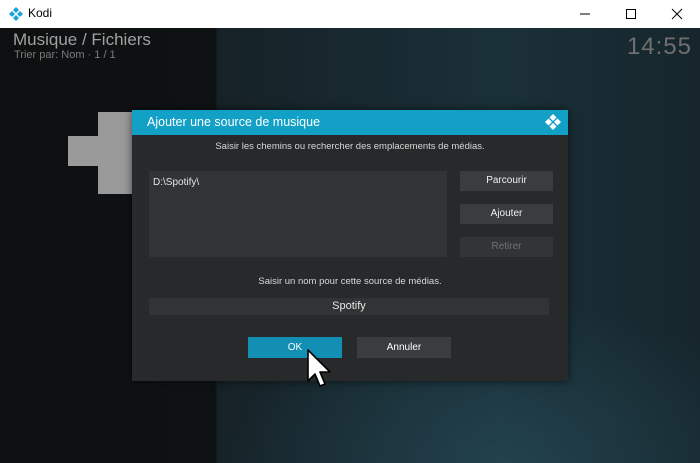 The image size is (700, 463). What do you see at coordinates (234, 122) in the screenshot?
I see `dialog-title: Ajouter une source de musique` at bounding box center [234, 122].